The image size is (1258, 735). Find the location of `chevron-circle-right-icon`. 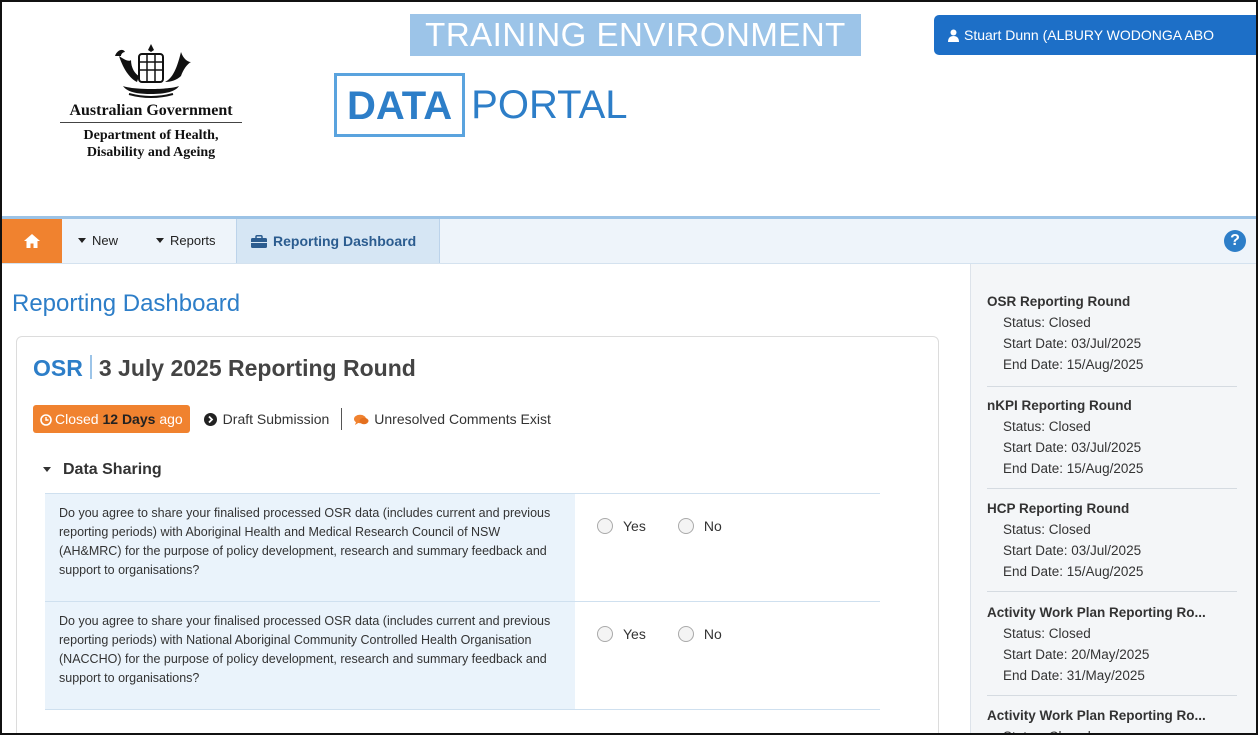

chevron-circle-right-icon is located at coordinates (210, 419).